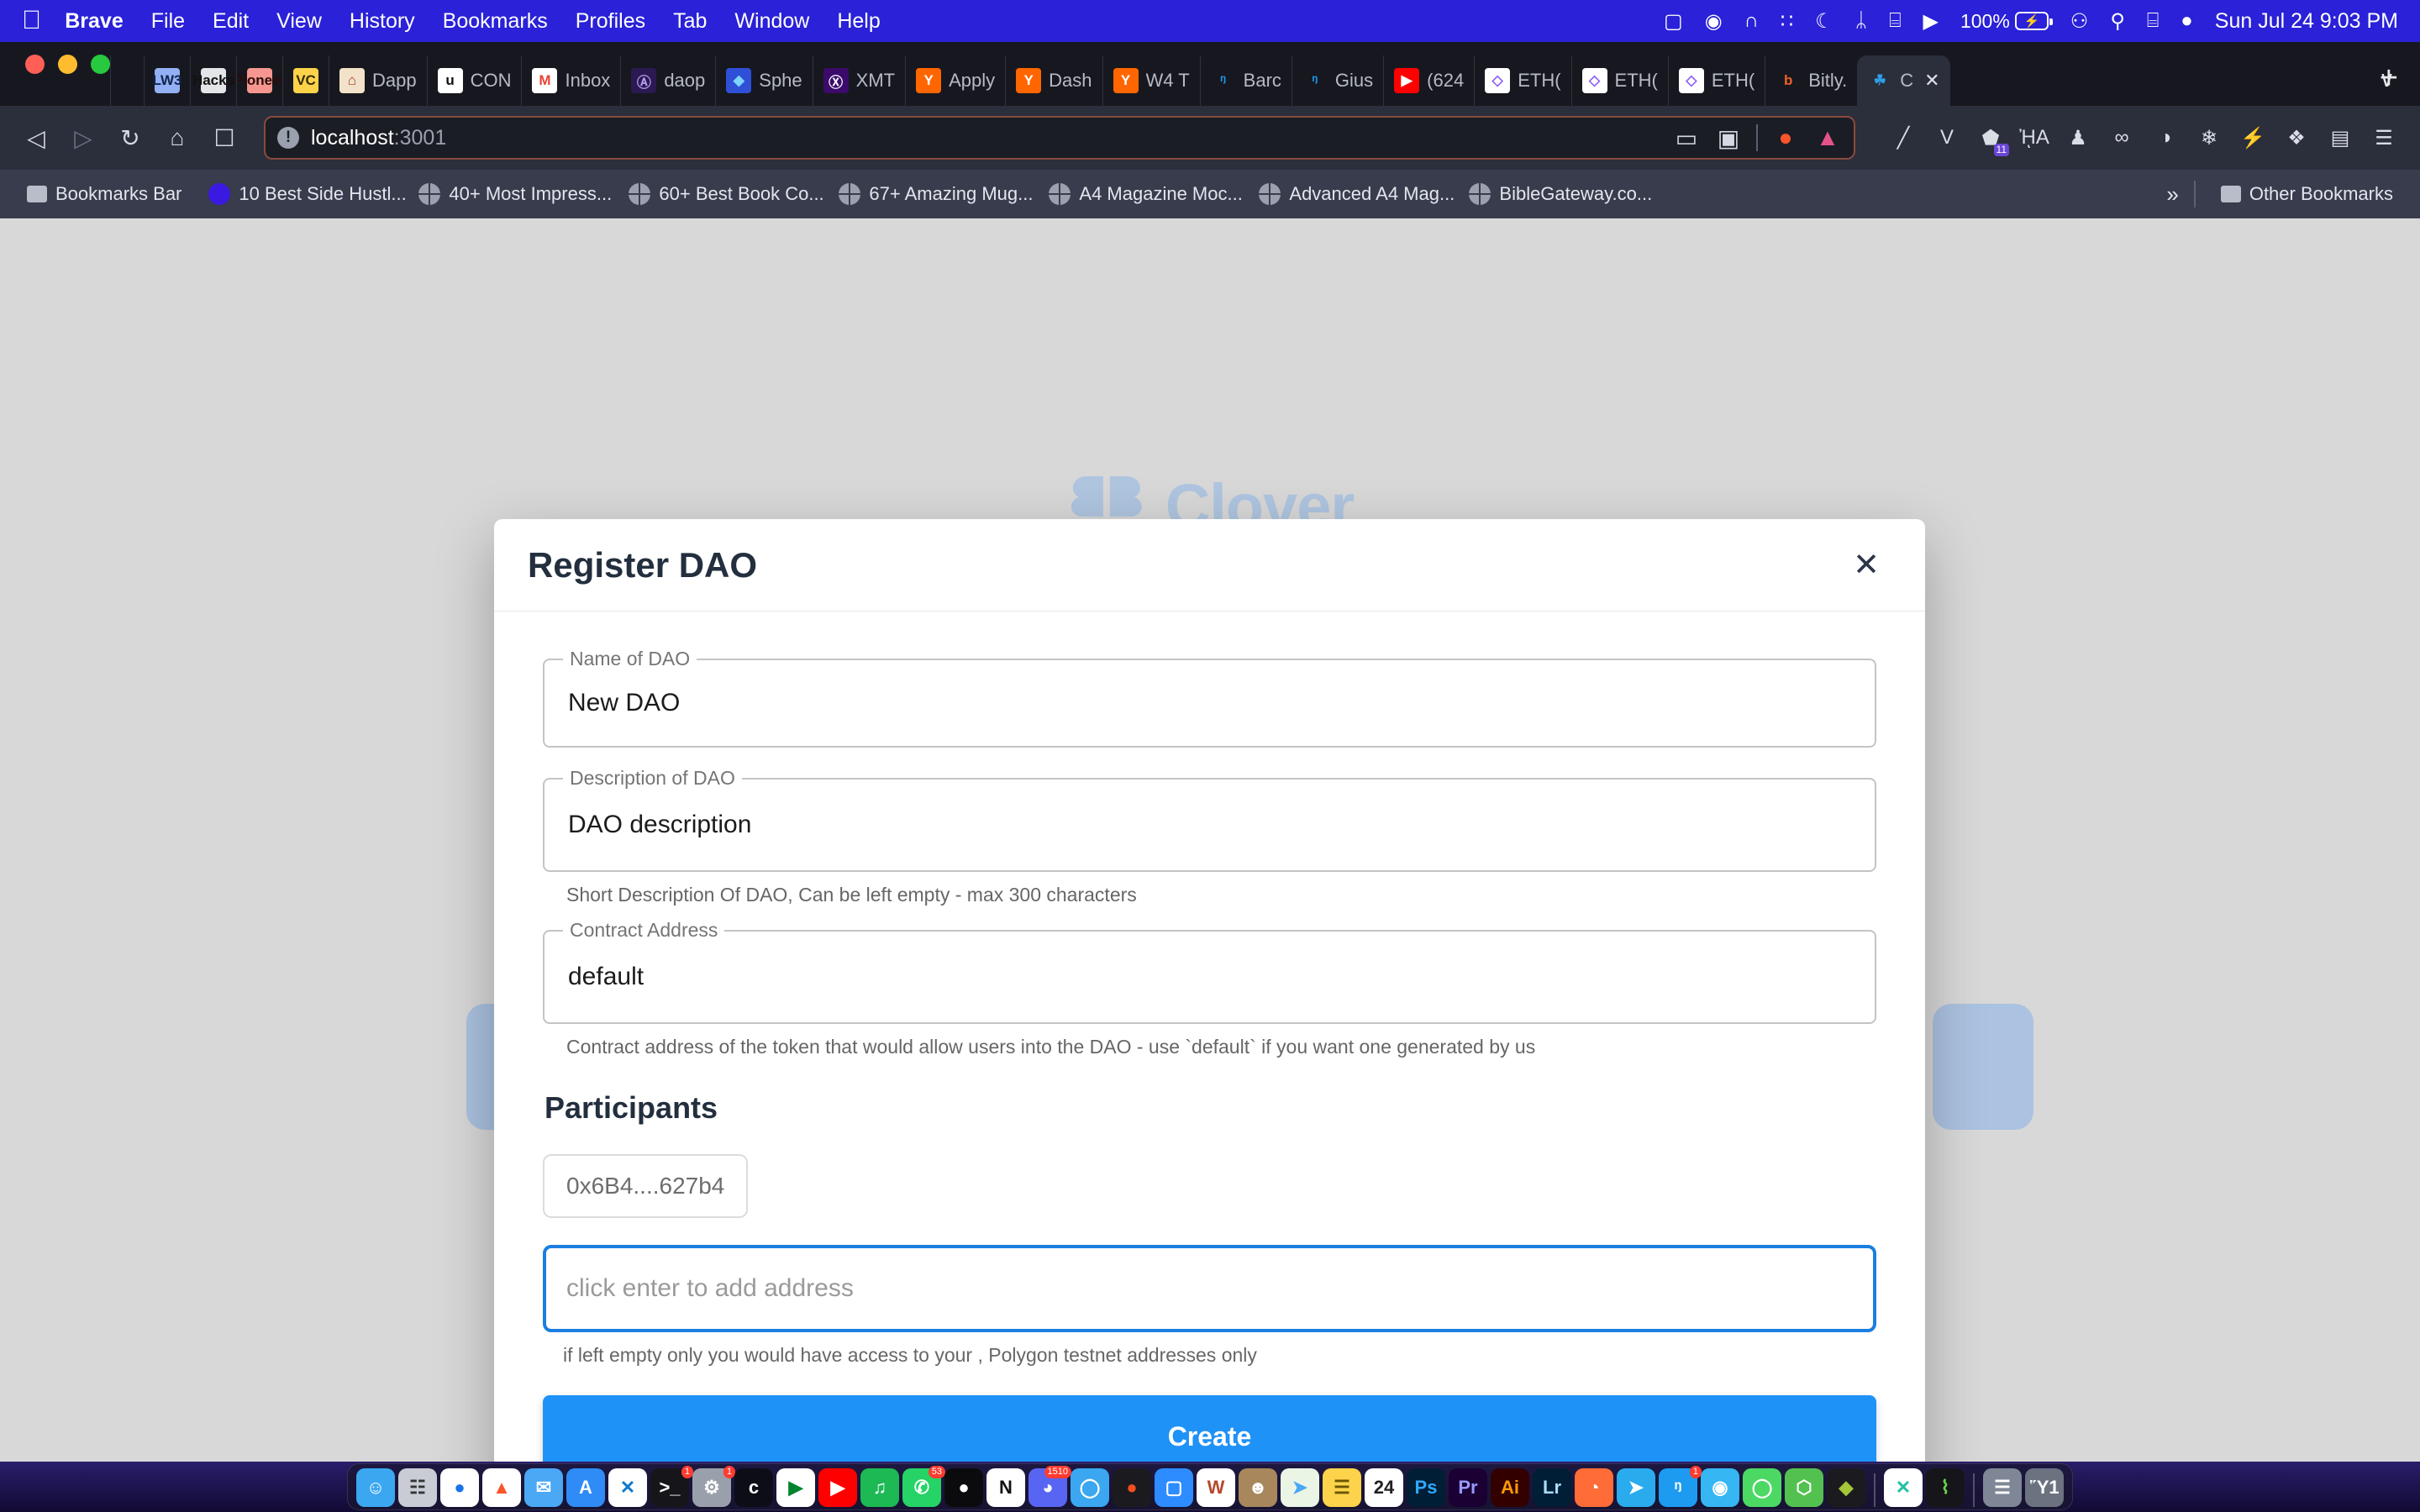  Describe the element at coordinates (1751, 21) in the screenshot. I see `headphones-icon: ∩` at that location.